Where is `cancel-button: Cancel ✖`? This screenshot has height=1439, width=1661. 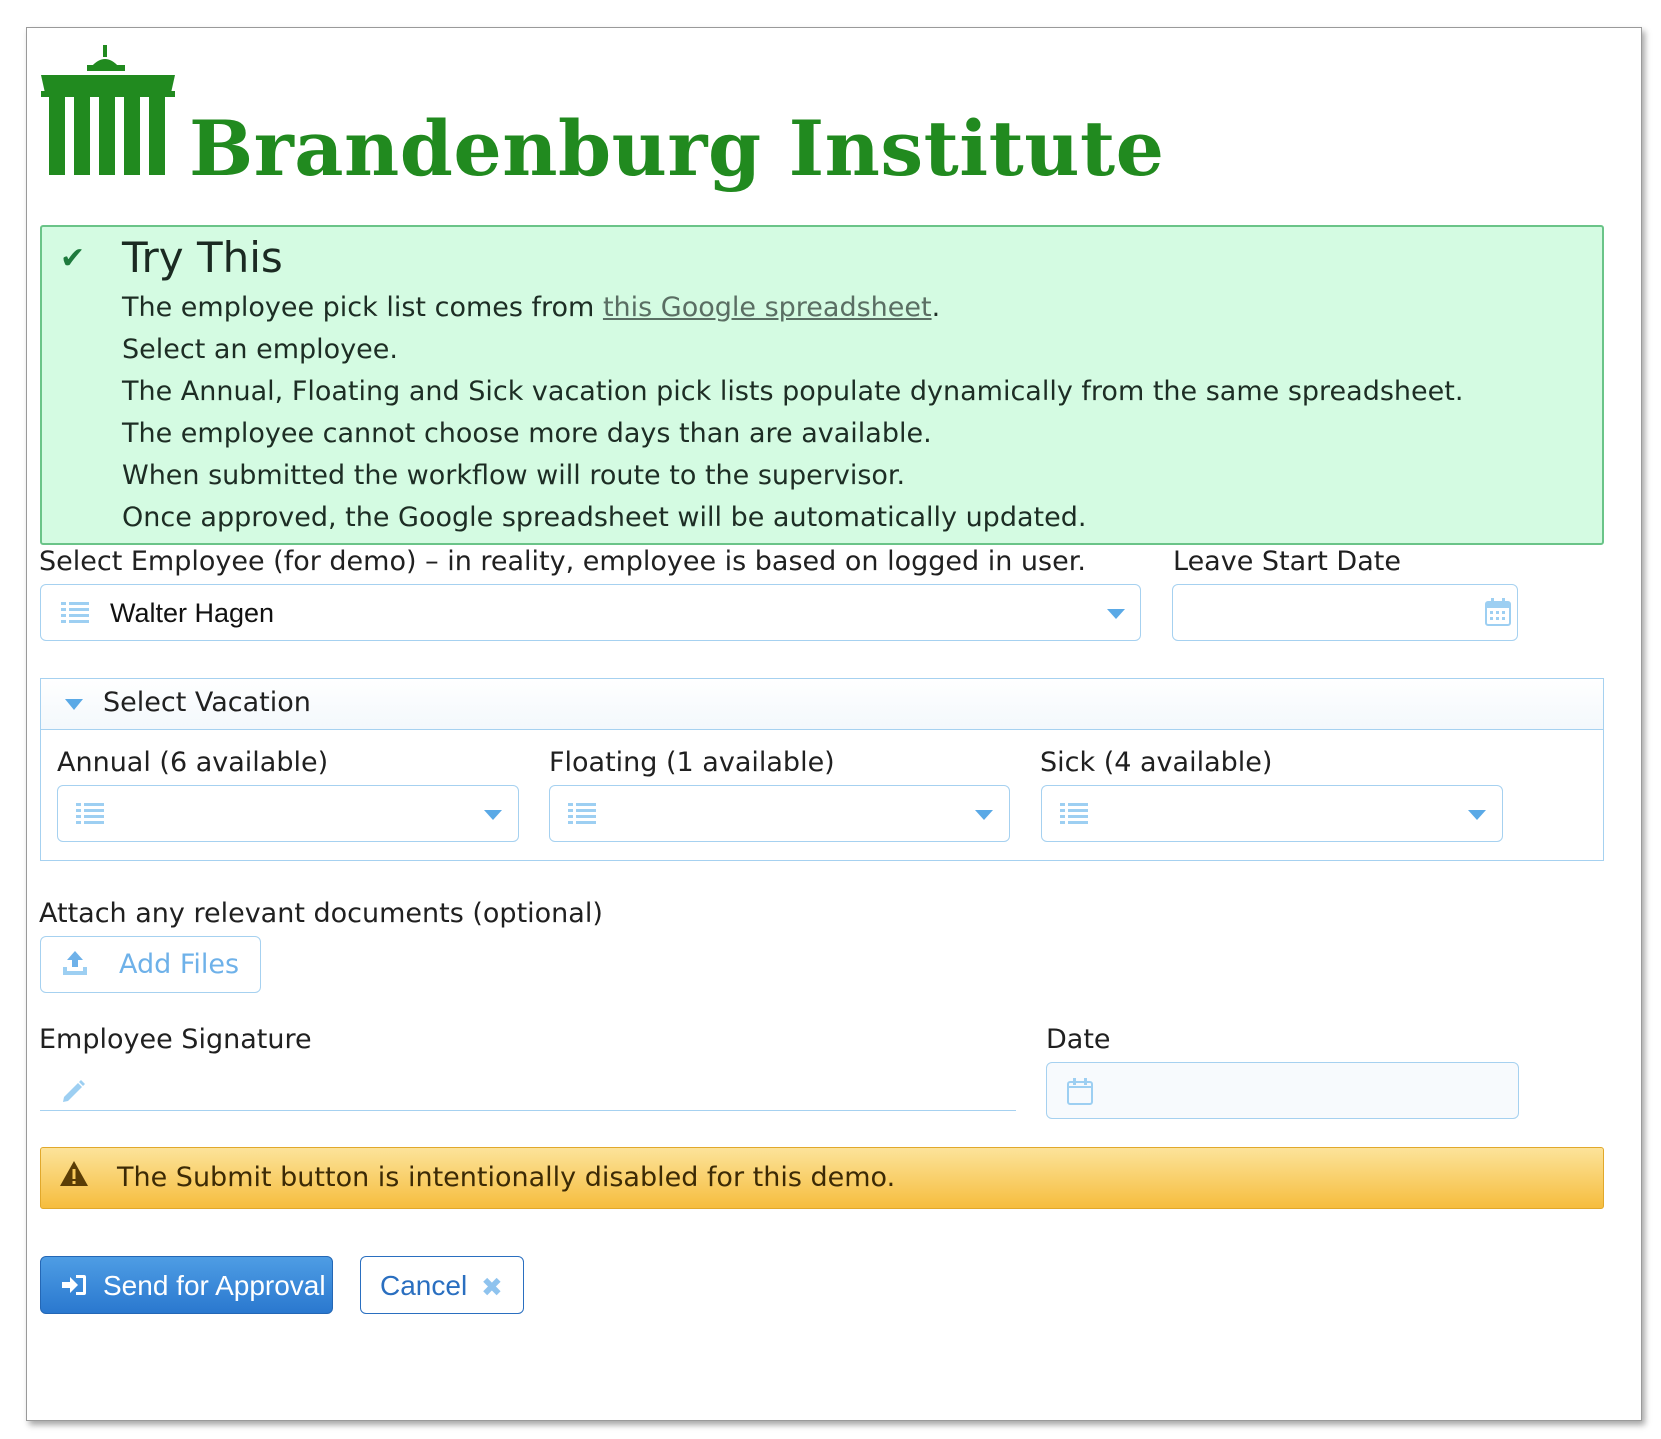
cancel-button: Cancel ✖ is located at coordinates (442, 1285).